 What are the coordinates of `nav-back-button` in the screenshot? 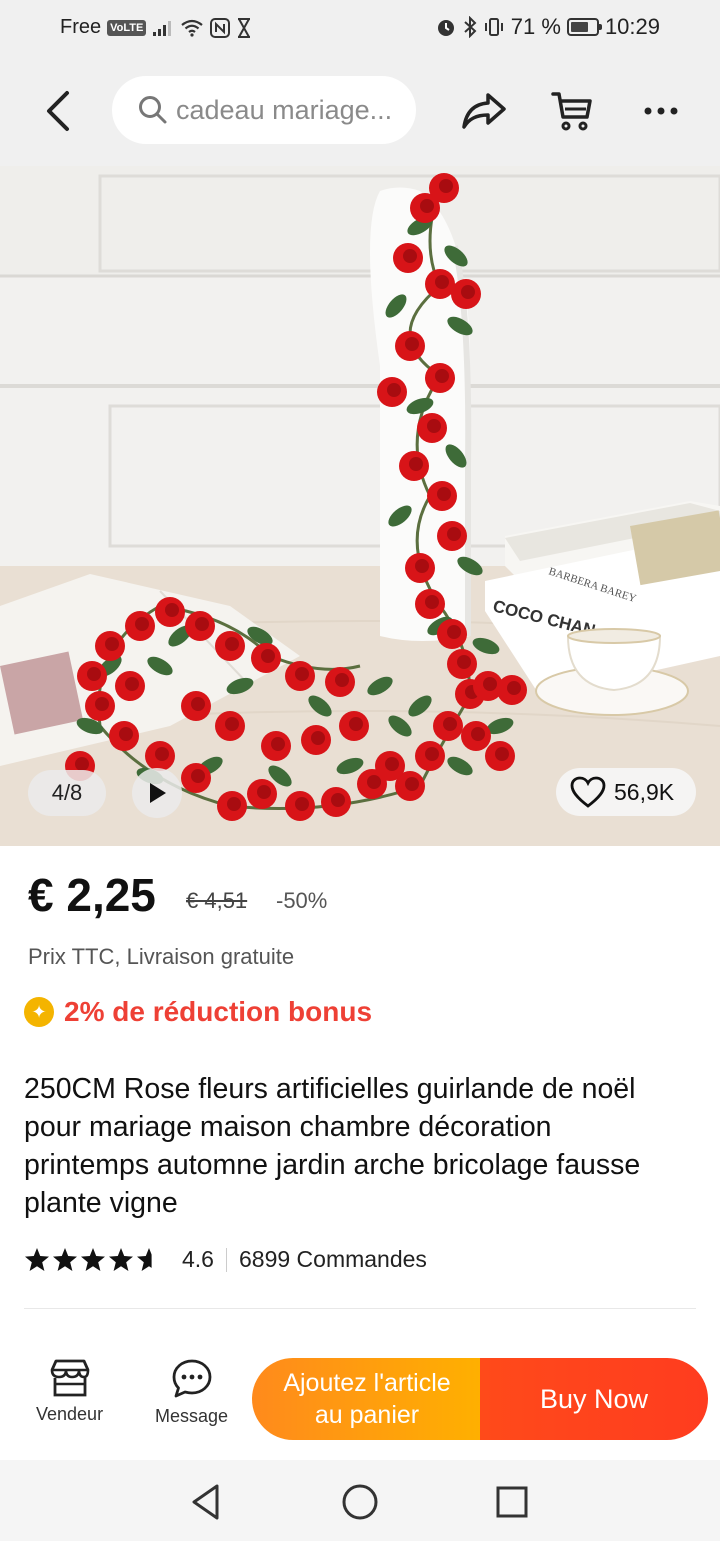 It's located at (206, 1502).